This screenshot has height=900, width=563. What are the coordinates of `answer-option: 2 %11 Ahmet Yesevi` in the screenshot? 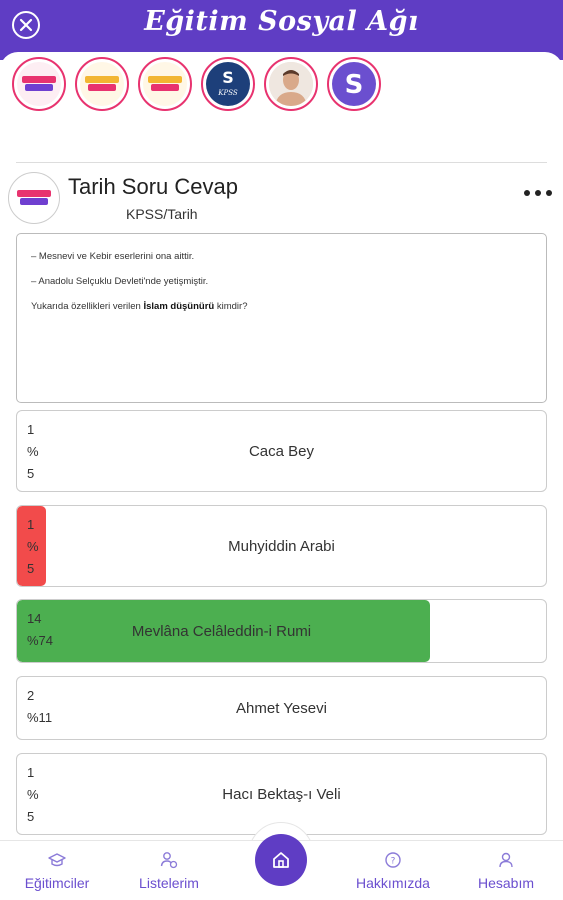 It's located at (281, 708).